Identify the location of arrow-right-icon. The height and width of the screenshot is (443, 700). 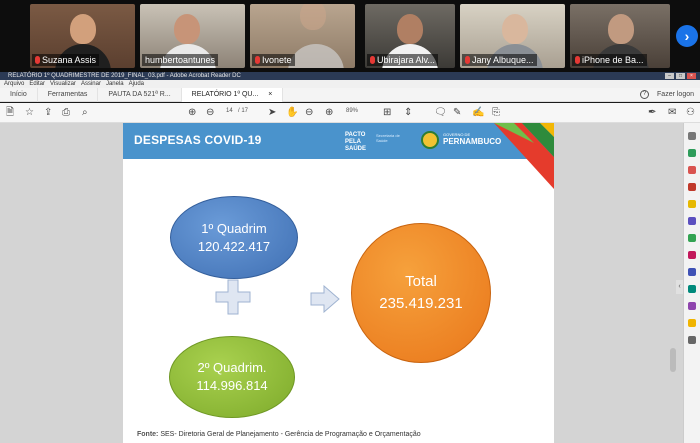
(325, 299).